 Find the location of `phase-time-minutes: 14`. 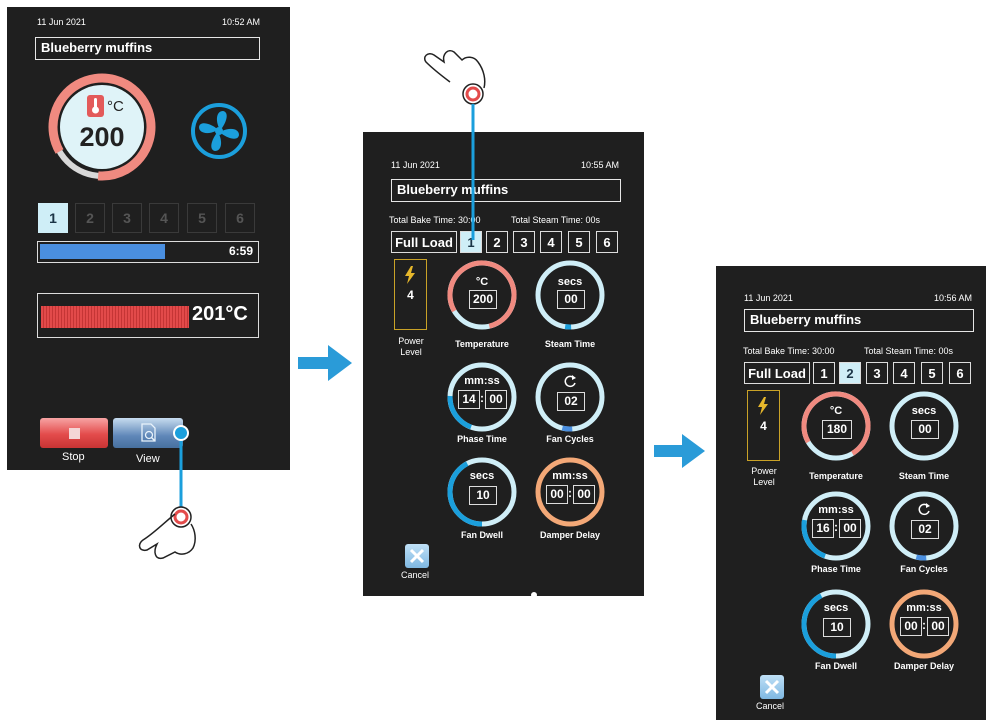

phase-time-minutes: 14 is located at coordinates (469, 399).